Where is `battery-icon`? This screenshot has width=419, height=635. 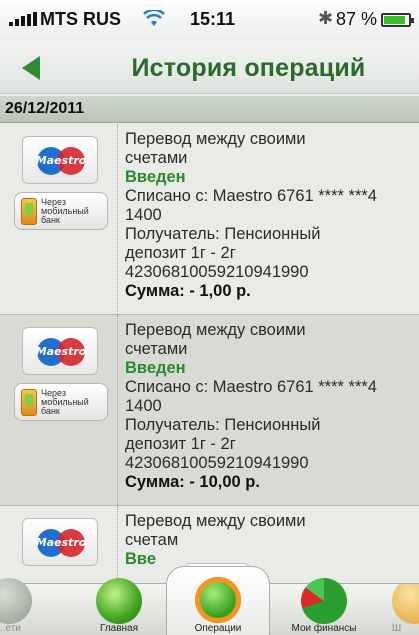
battery-icon is located at coordinates (397, 20).